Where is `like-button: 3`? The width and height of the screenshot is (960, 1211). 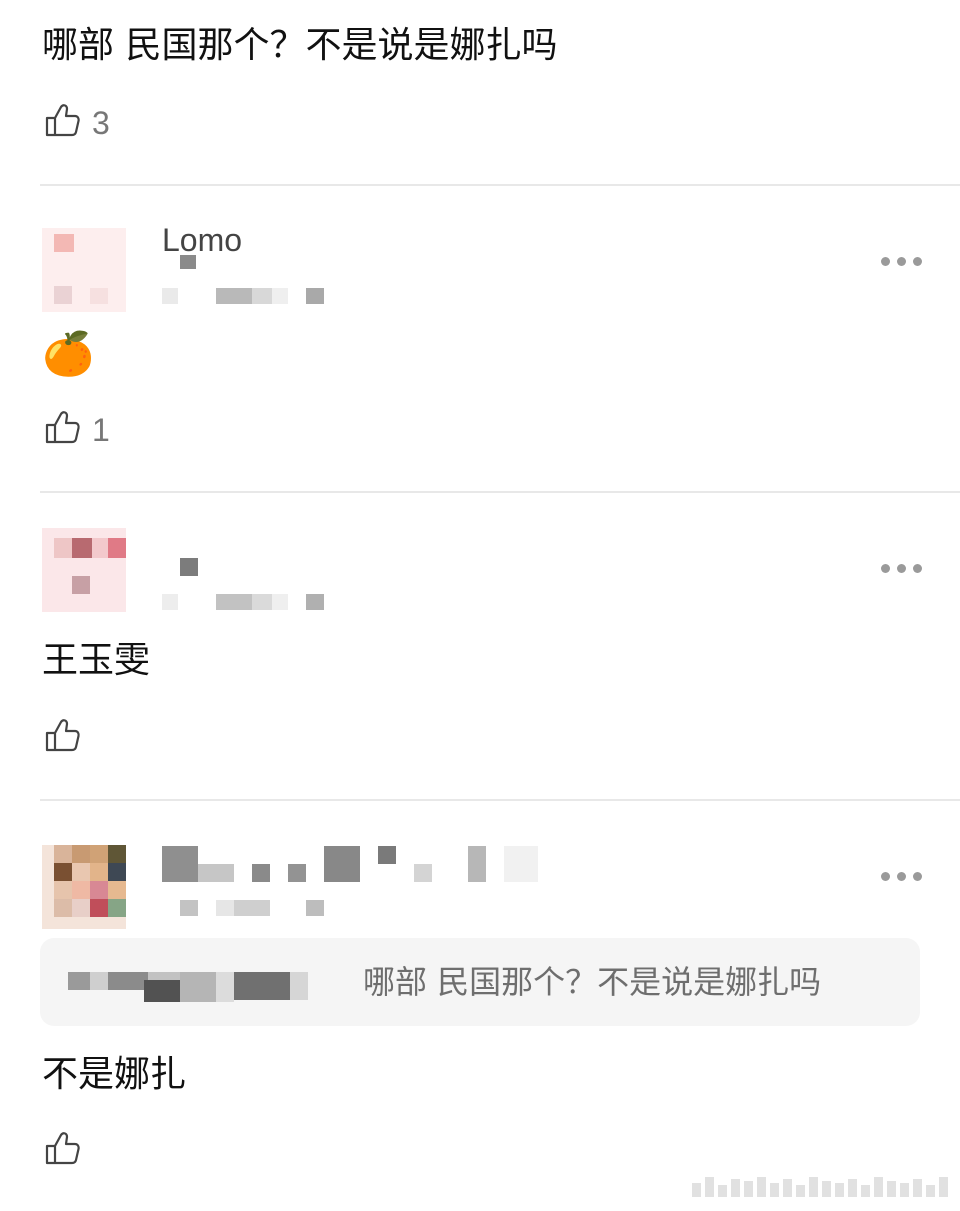 like-button: 3 is located at coordinates (76, 123).